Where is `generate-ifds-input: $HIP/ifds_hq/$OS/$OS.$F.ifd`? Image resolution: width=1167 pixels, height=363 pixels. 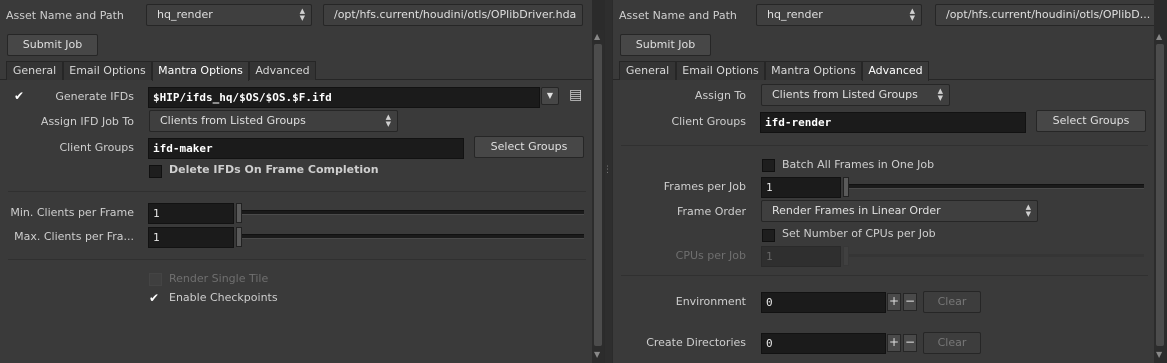
generate-ifds-input: $HIP/ifds_hq/$OS/$OS.$F.ifd is located at coordinates (344, 97).